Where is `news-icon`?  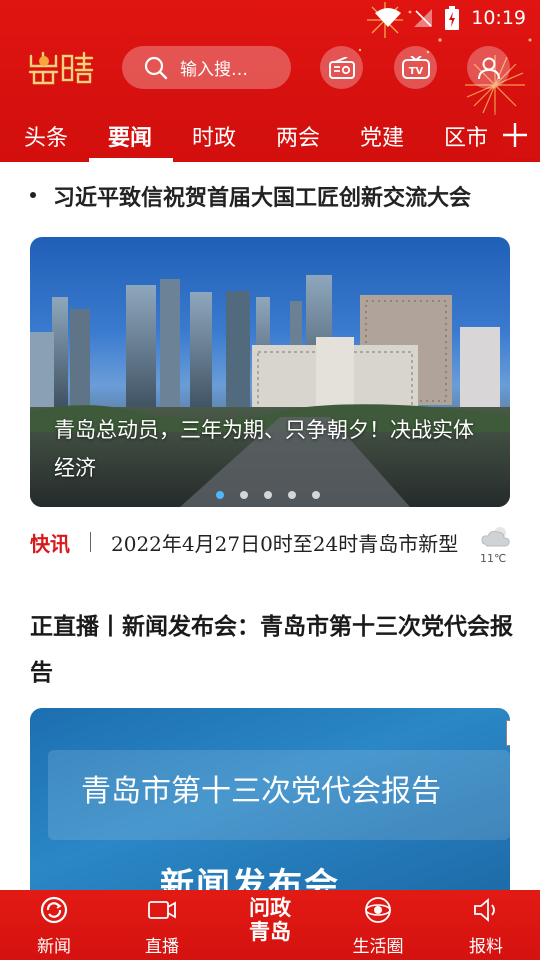 news-icon is located at coordinates (54, 910).